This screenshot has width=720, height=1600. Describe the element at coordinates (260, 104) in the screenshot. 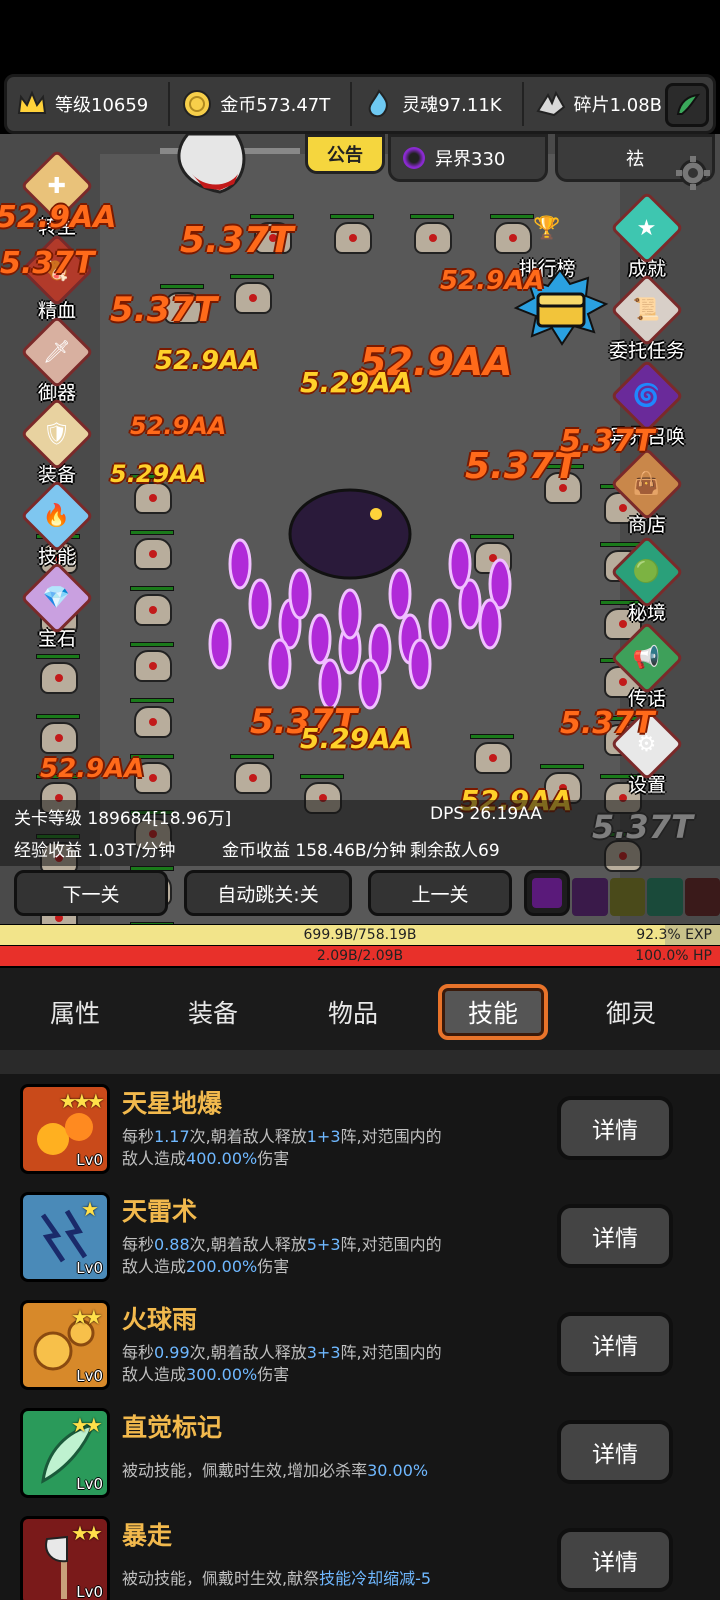

I see `gold-resource: 金币573.47T` at that location.